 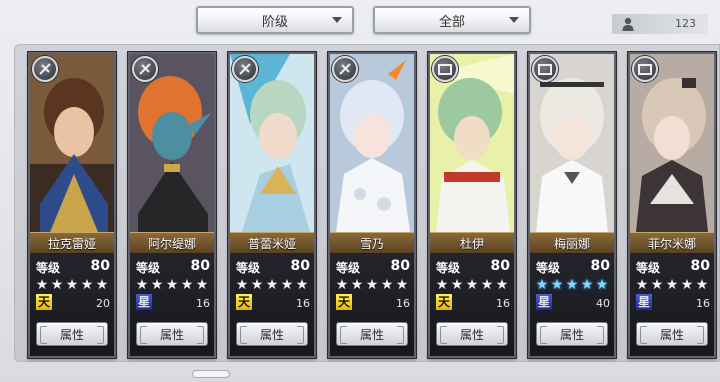 I want to click on character-card: 雪乃 等级 80 ★ ★ ★ ★ ★ 天 16 属性, so click(x=372, y=205).